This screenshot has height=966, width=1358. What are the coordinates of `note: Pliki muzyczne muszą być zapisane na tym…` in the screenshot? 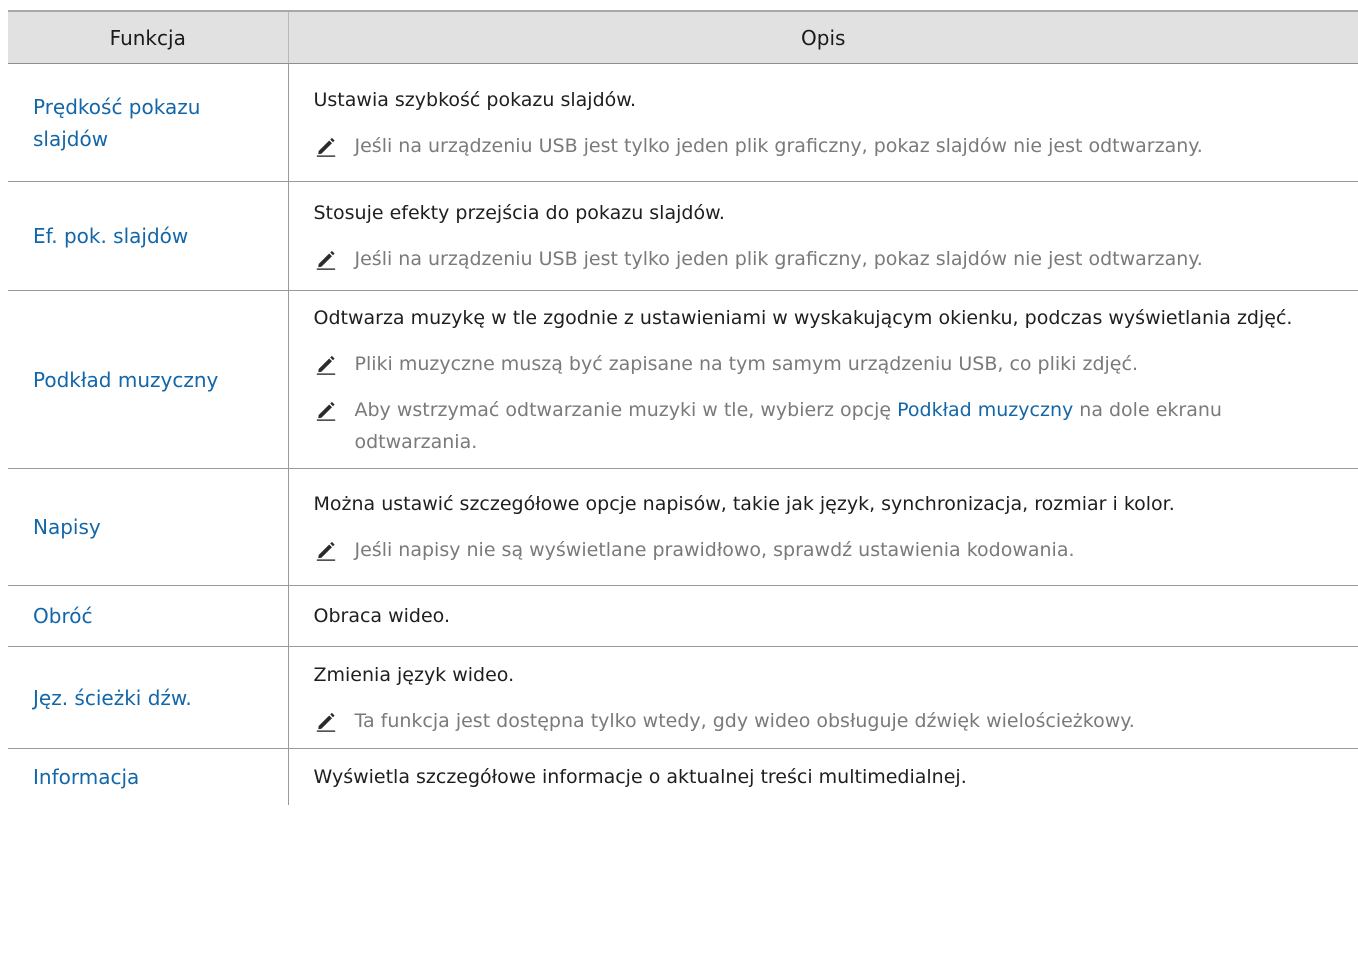 It's located at (826, 364).